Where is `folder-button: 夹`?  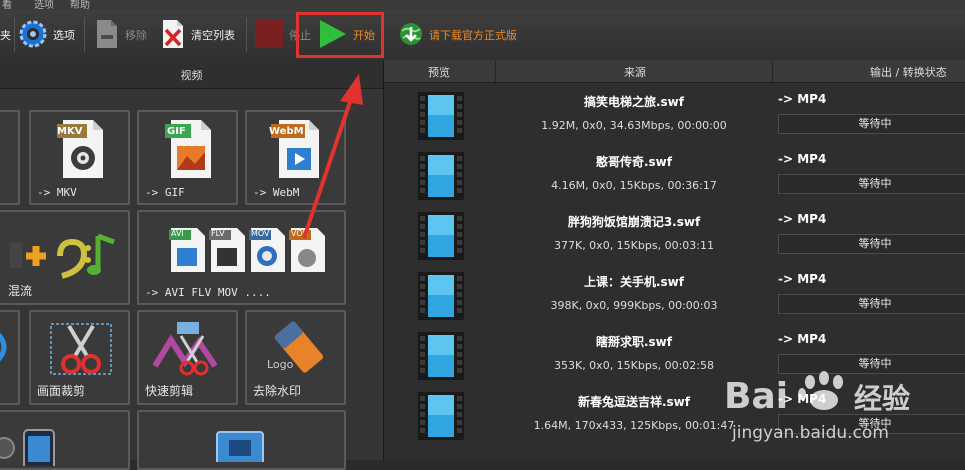
folder-button: 夹 is located at coordinates (5, 35).